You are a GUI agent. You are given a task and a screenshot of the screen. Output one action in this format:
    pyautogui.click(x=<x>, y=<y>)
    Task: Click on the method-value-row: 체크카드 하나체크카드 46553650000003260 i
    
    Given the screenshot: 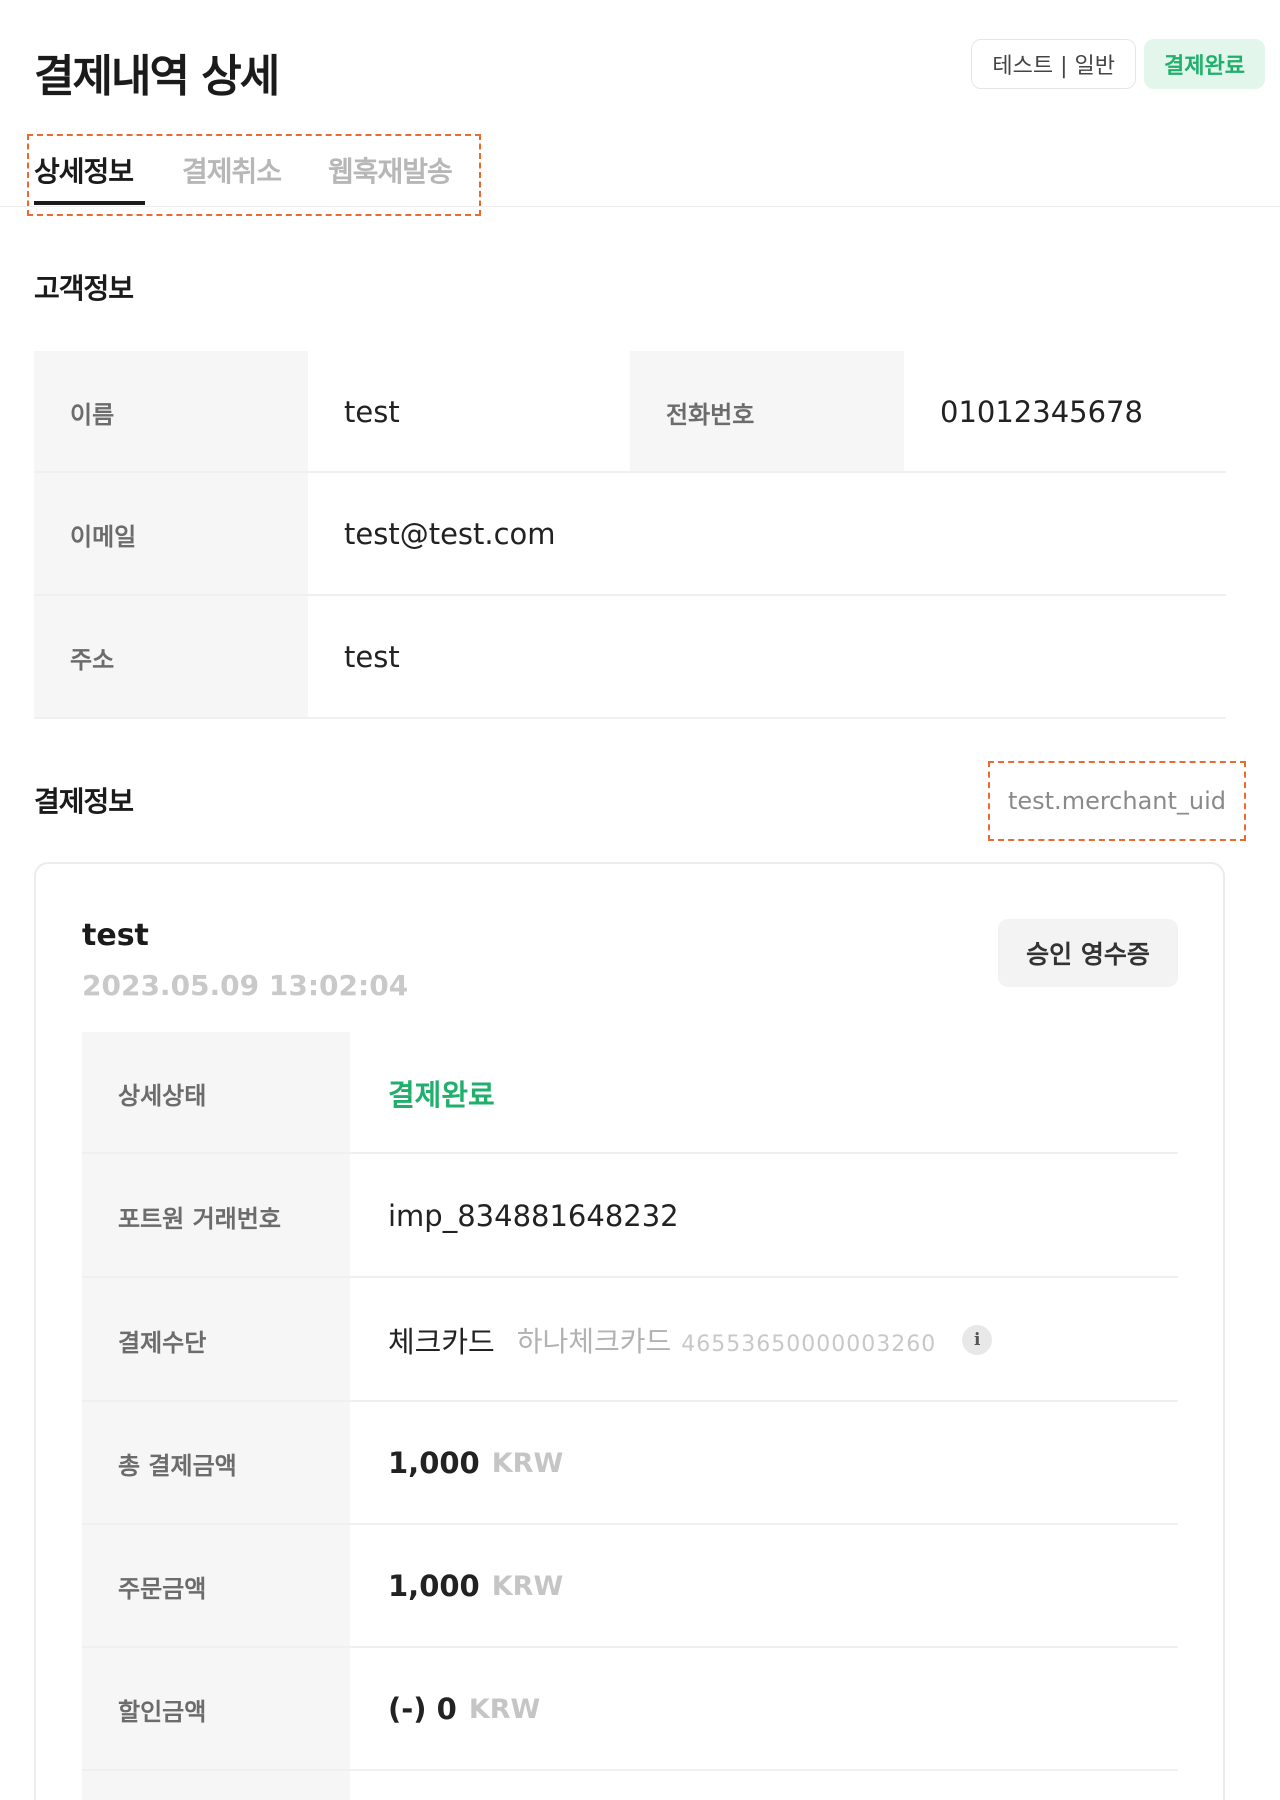 What is the action you would take?
    pyautogui.click(x=764, y=1340)
    